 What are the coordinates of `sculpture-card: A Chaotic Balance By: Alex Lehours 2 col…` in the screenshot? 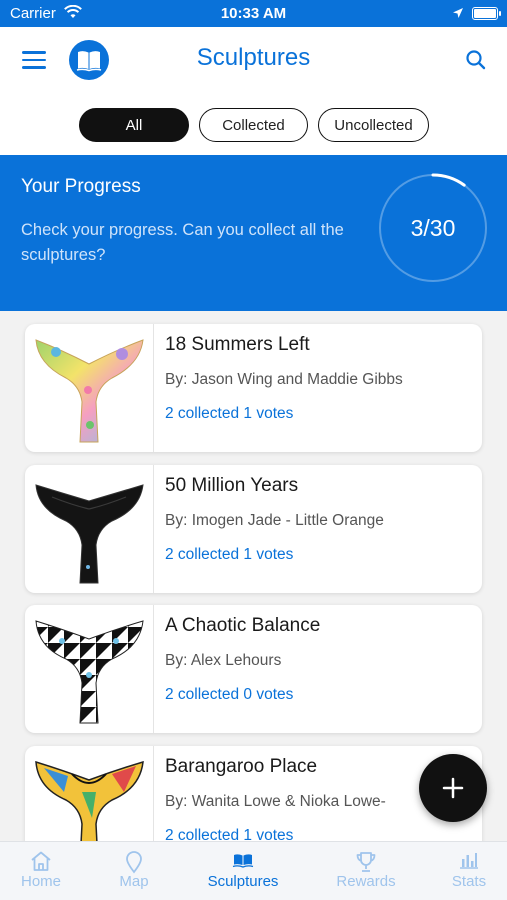 It's located at (253, 669).